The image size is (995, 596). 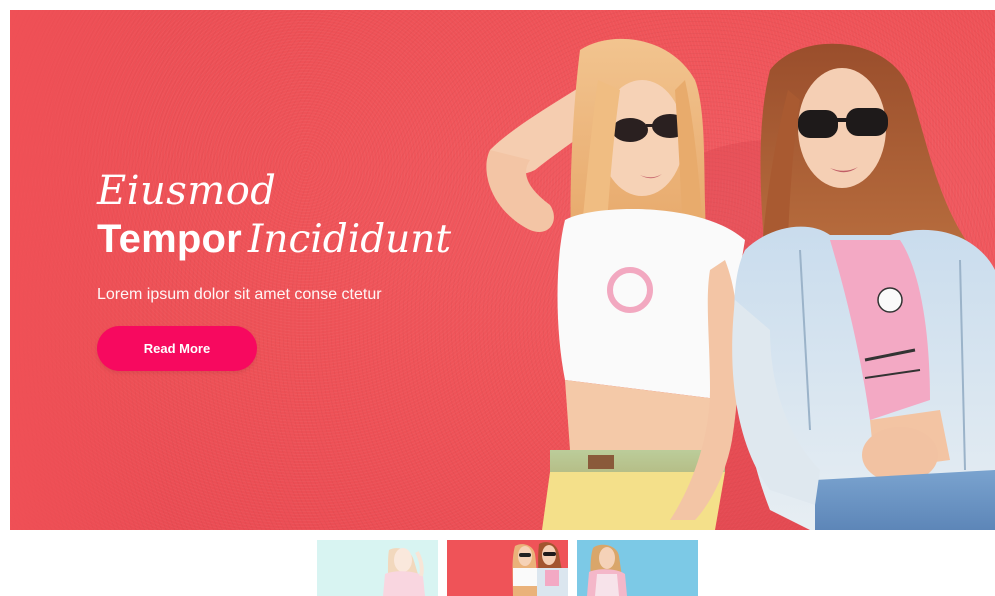 What do you see at coordinates (177, 348) in the screenshot?
I see `read-more-button: Read More` at bounding box center [177, 348].